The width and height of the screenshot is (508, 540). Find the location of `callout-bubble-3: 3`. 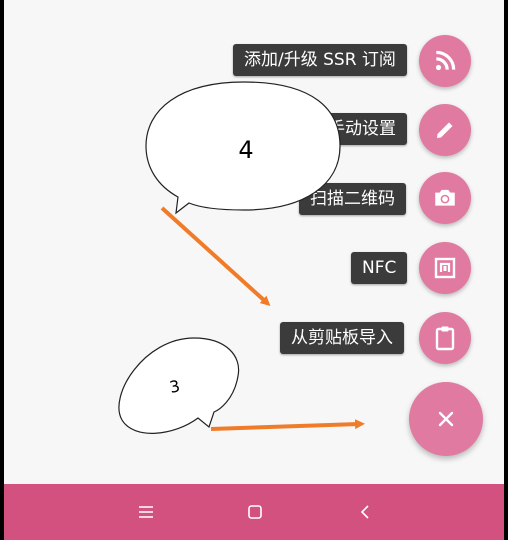

callout-bubble-3: 3 is located at coordinates (179, 385).